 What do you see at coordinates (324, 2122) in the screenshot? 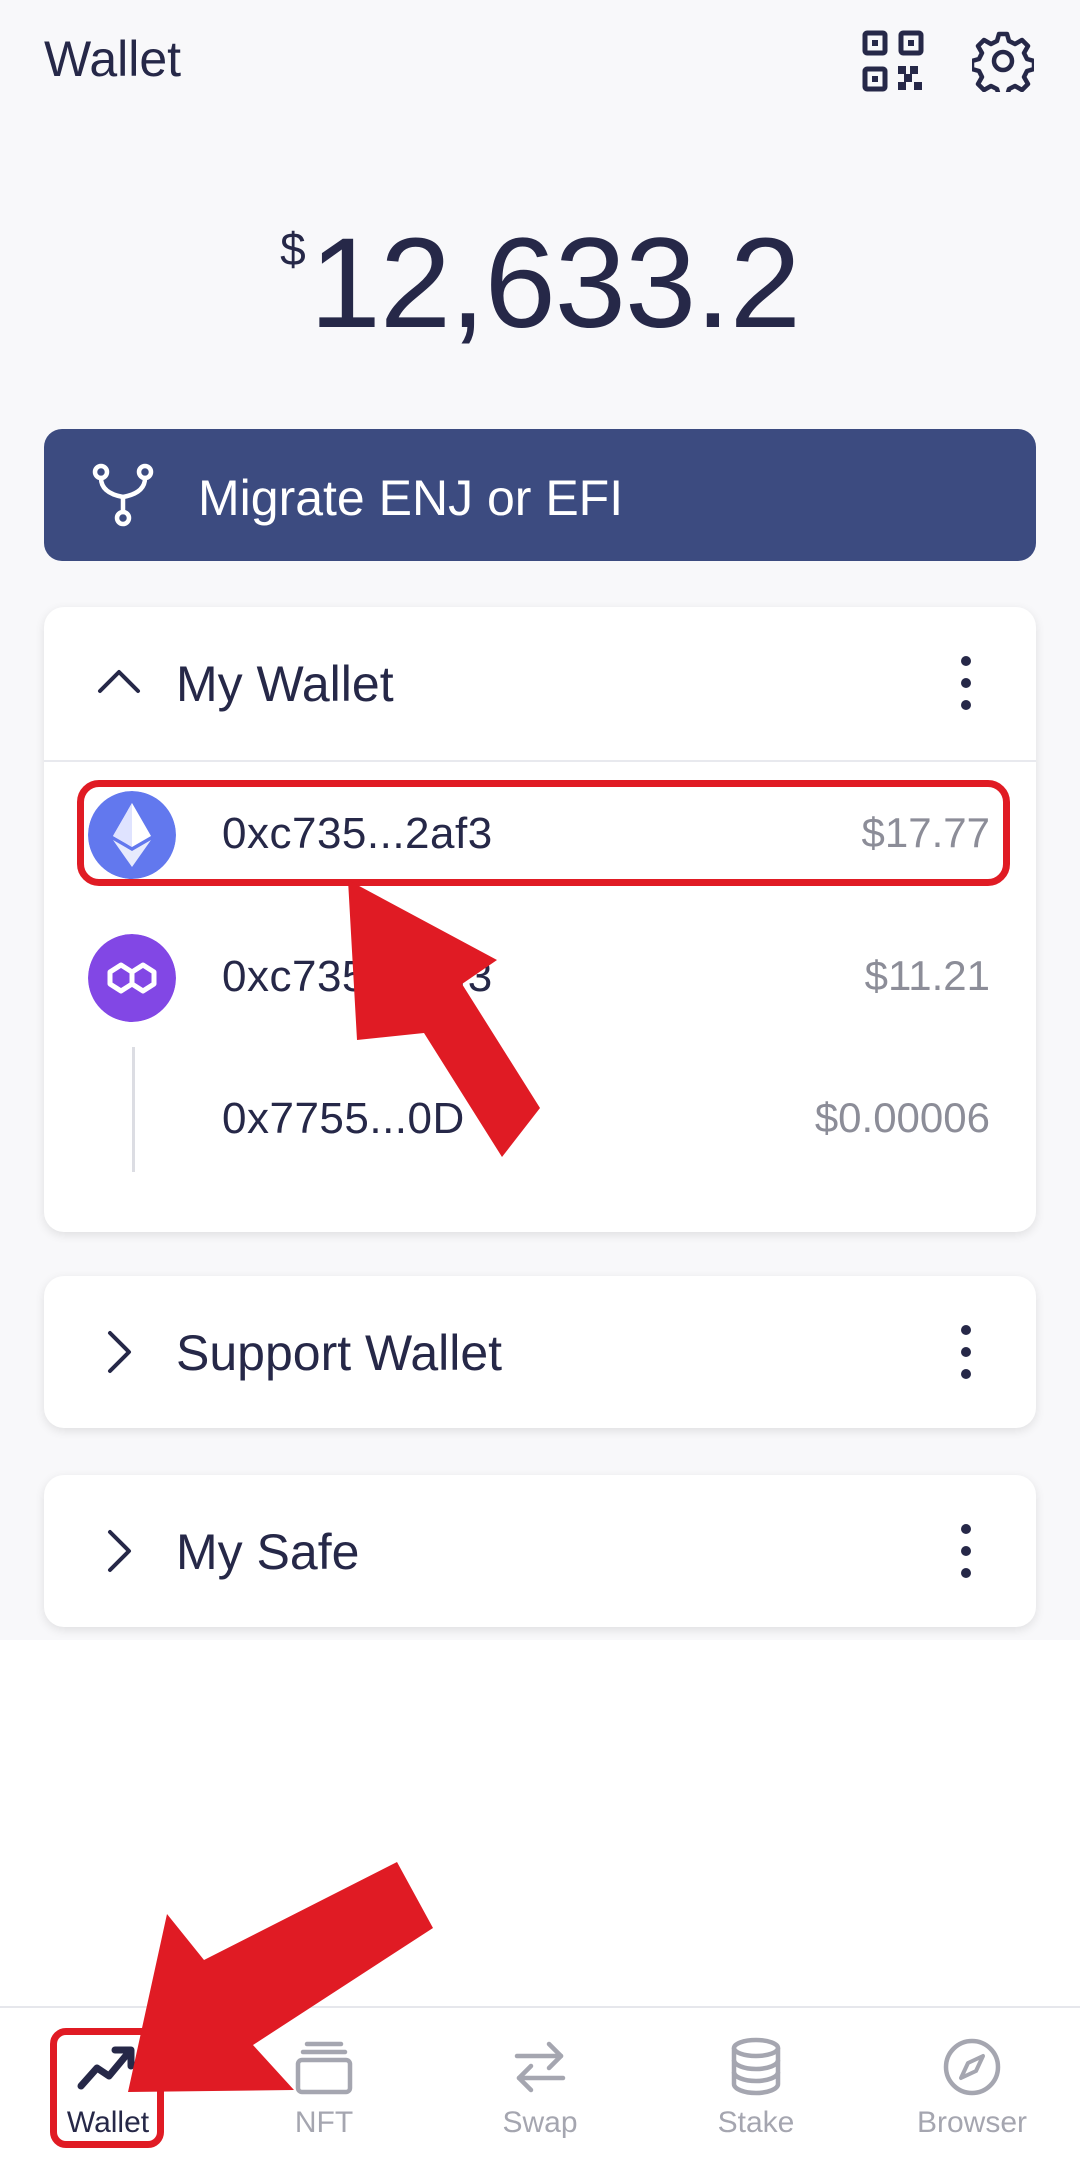
I see `nav-label: NFT` at bounding box center [324, 2122].